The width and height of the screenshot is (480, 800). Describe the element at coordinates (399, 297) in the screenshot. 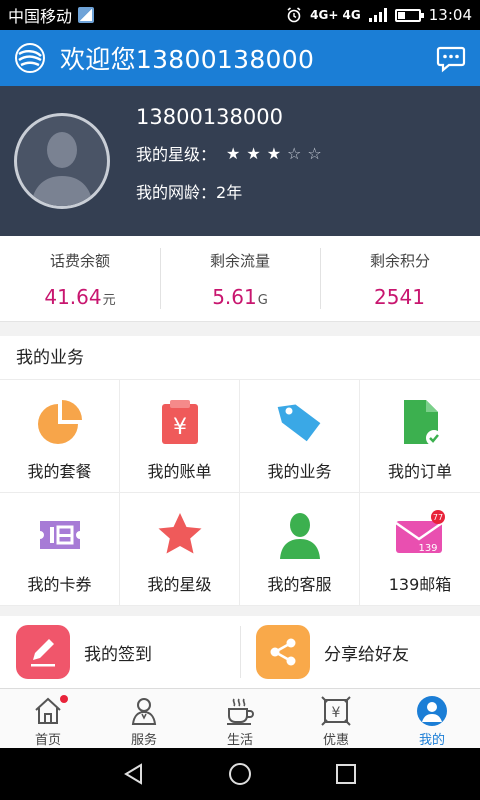

I see `balance-value: 2541` at that location.